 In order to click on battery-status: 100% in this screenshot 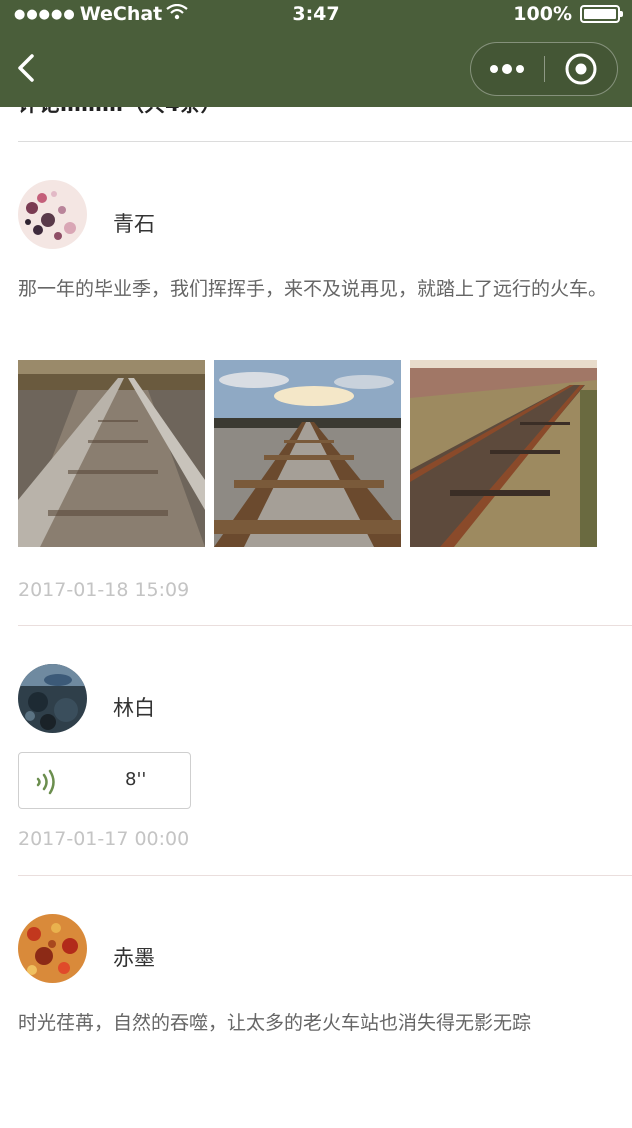, I will do `click(568, 14)`.